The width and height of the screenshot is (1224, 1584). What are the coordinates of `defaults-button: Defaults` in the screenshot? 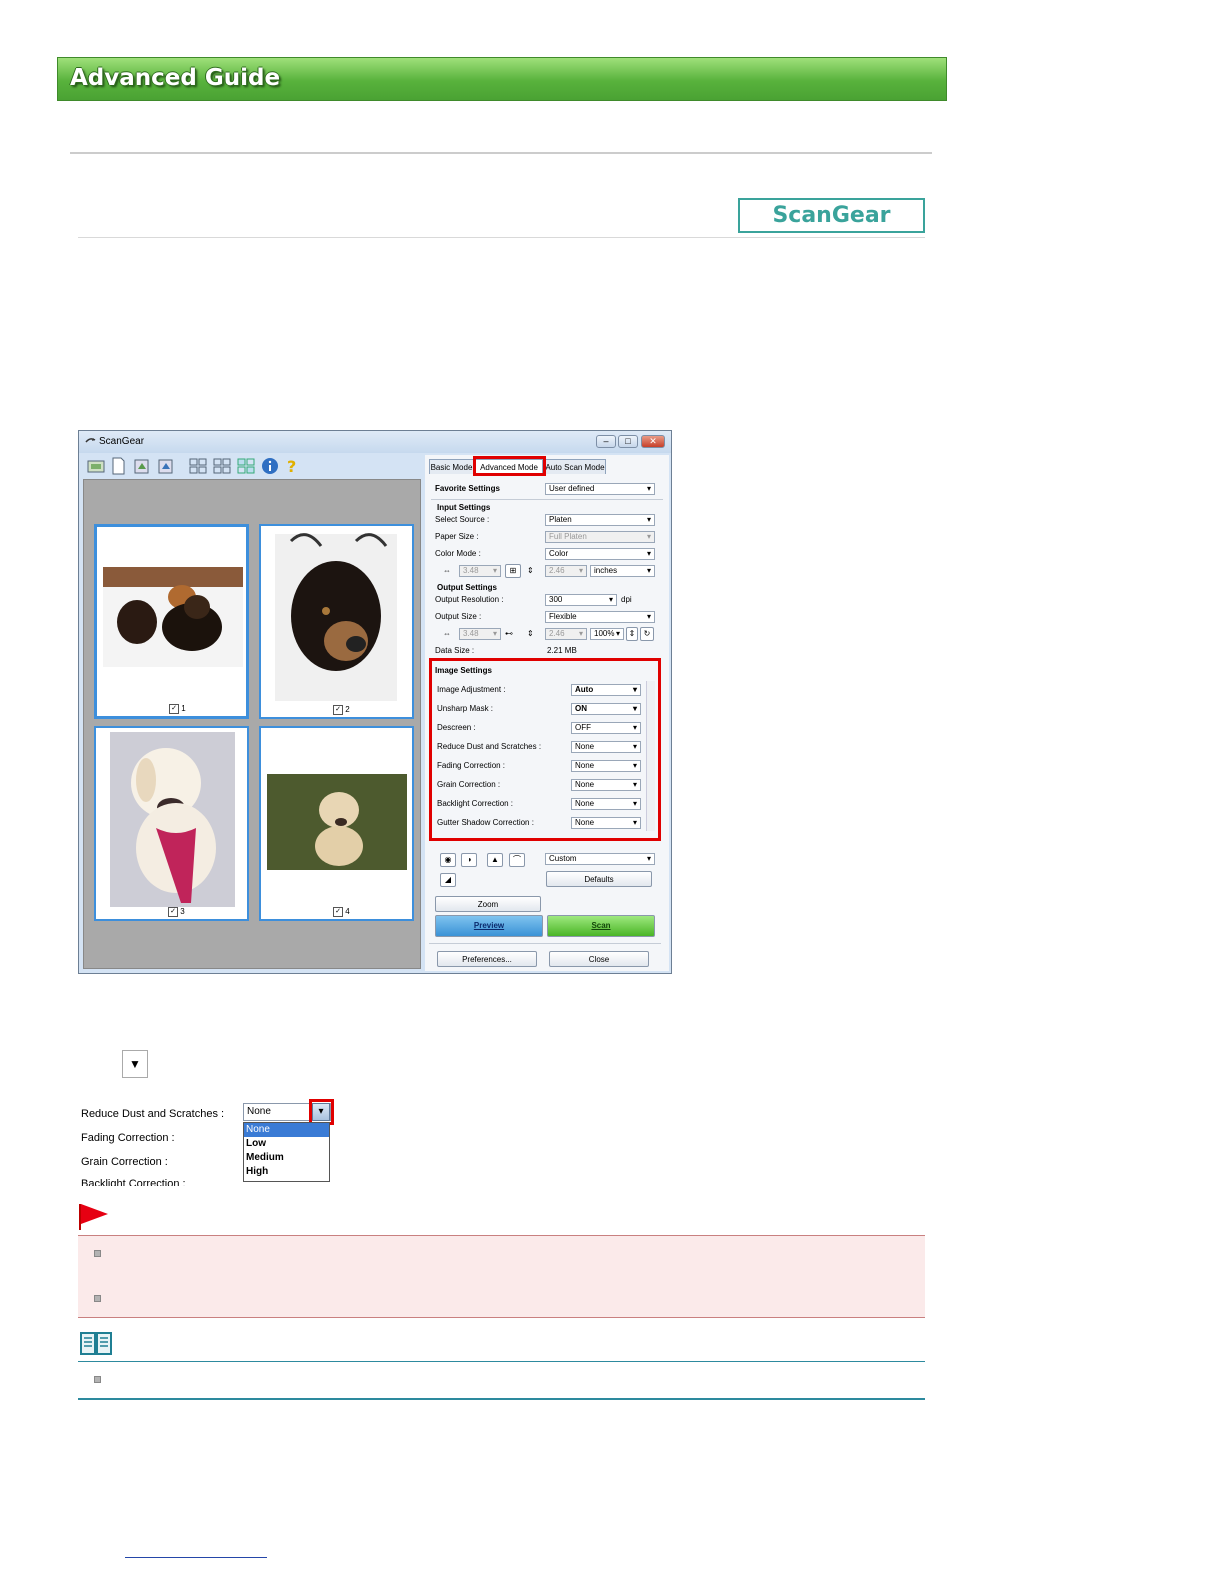 It's located at (599, 879).